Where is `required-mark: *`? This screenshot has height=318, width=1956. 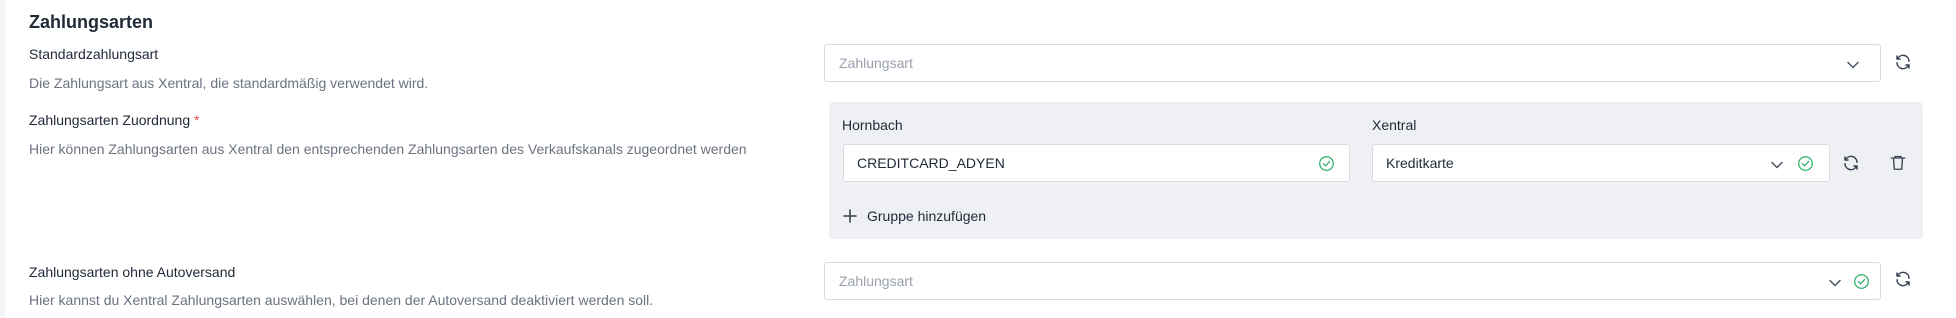
required-mark: * is located at coordinates (197, 120).